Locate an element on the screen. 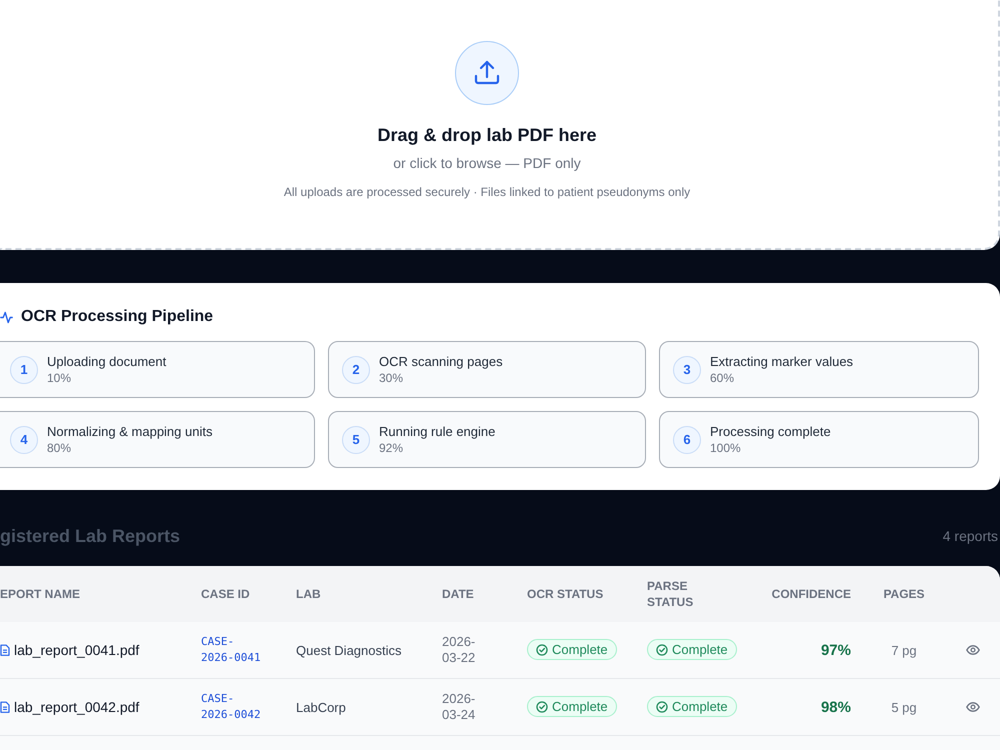 Image resolution: width=1000 pixels, height=750 pixels. lab-name: Quest Diagnostics is located at coordinates (349, 650).